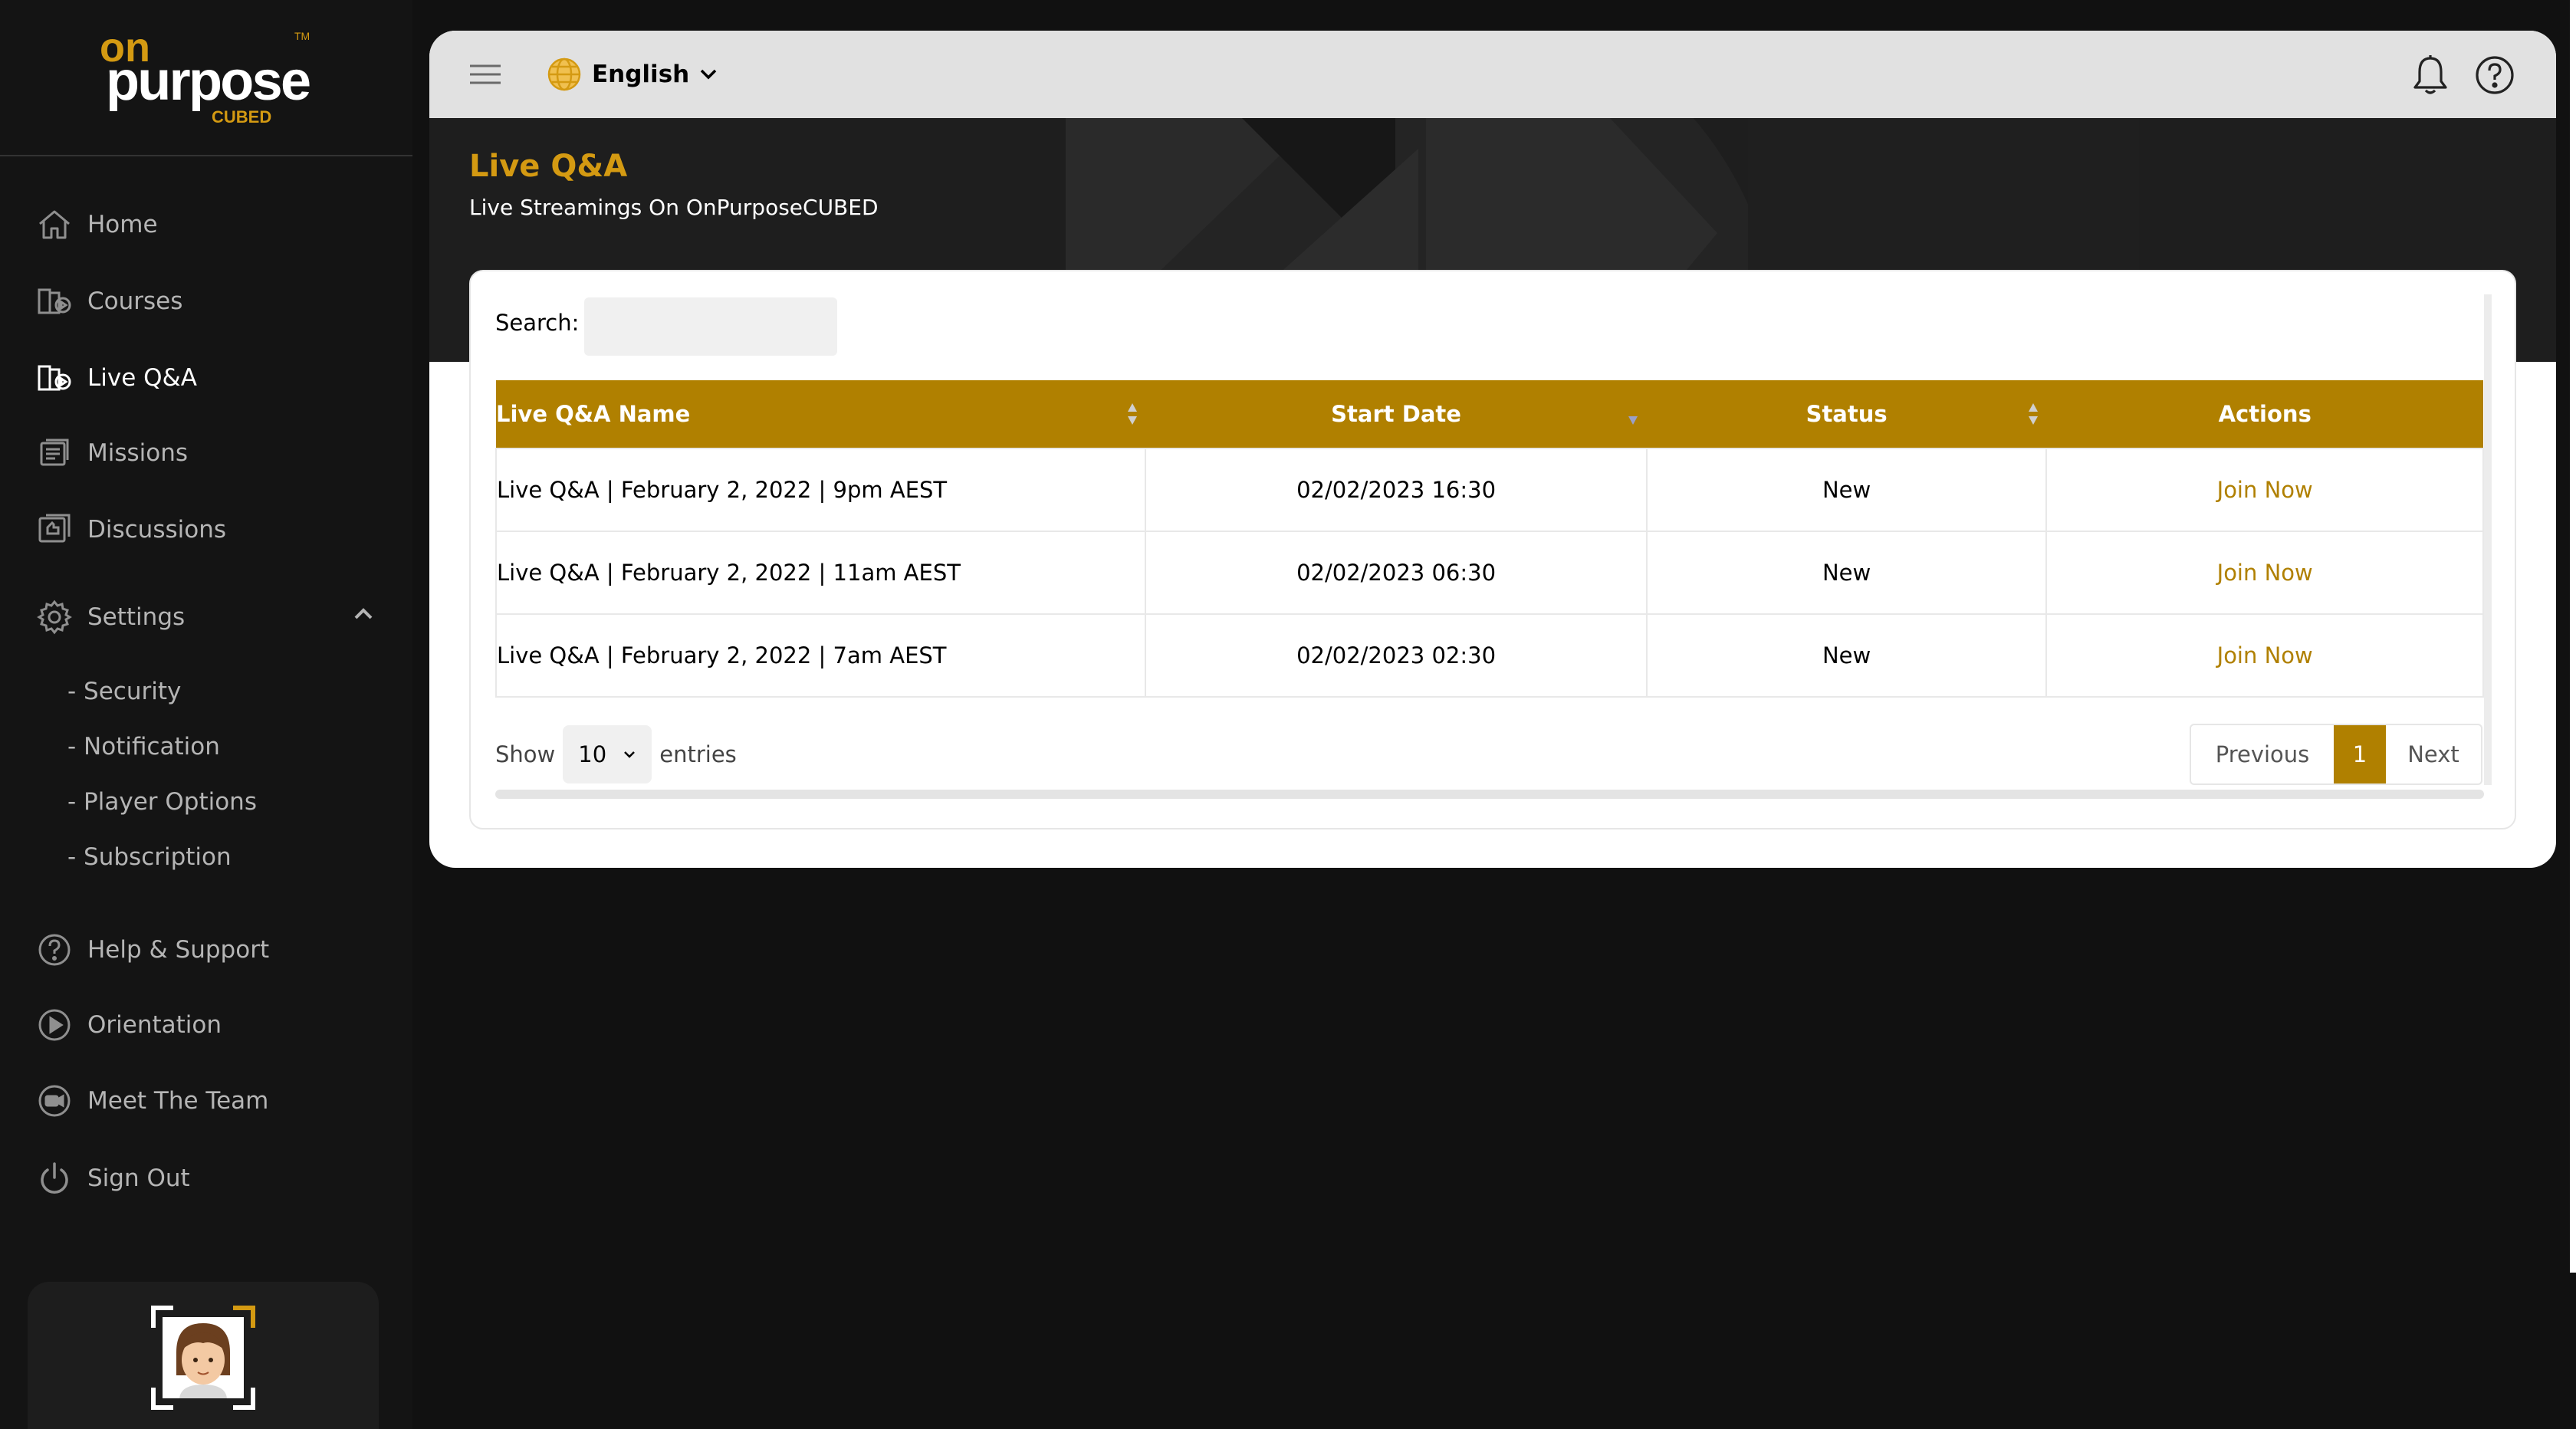  Describe the element at coordinates (54, 1178) in the screenshot. I see `power-icon` at that location.